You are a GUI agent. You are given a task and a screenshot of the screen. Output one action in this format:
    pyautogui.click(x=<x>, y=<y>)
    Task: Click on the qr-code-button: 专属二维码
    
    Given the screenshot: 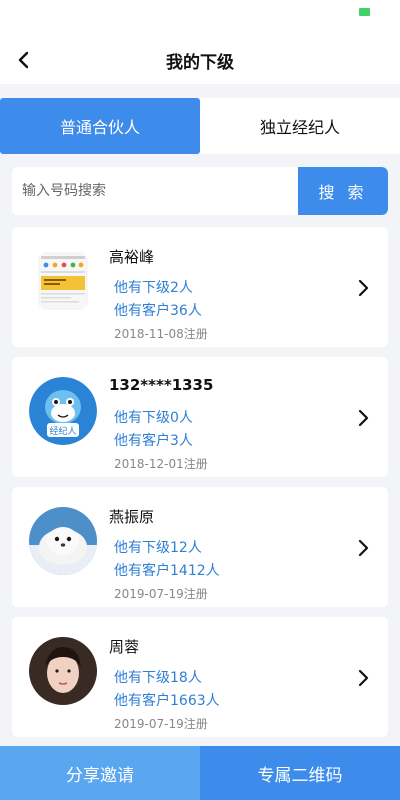 What is the action you would take?
    pyautogui.click(x=300, y=773)
    